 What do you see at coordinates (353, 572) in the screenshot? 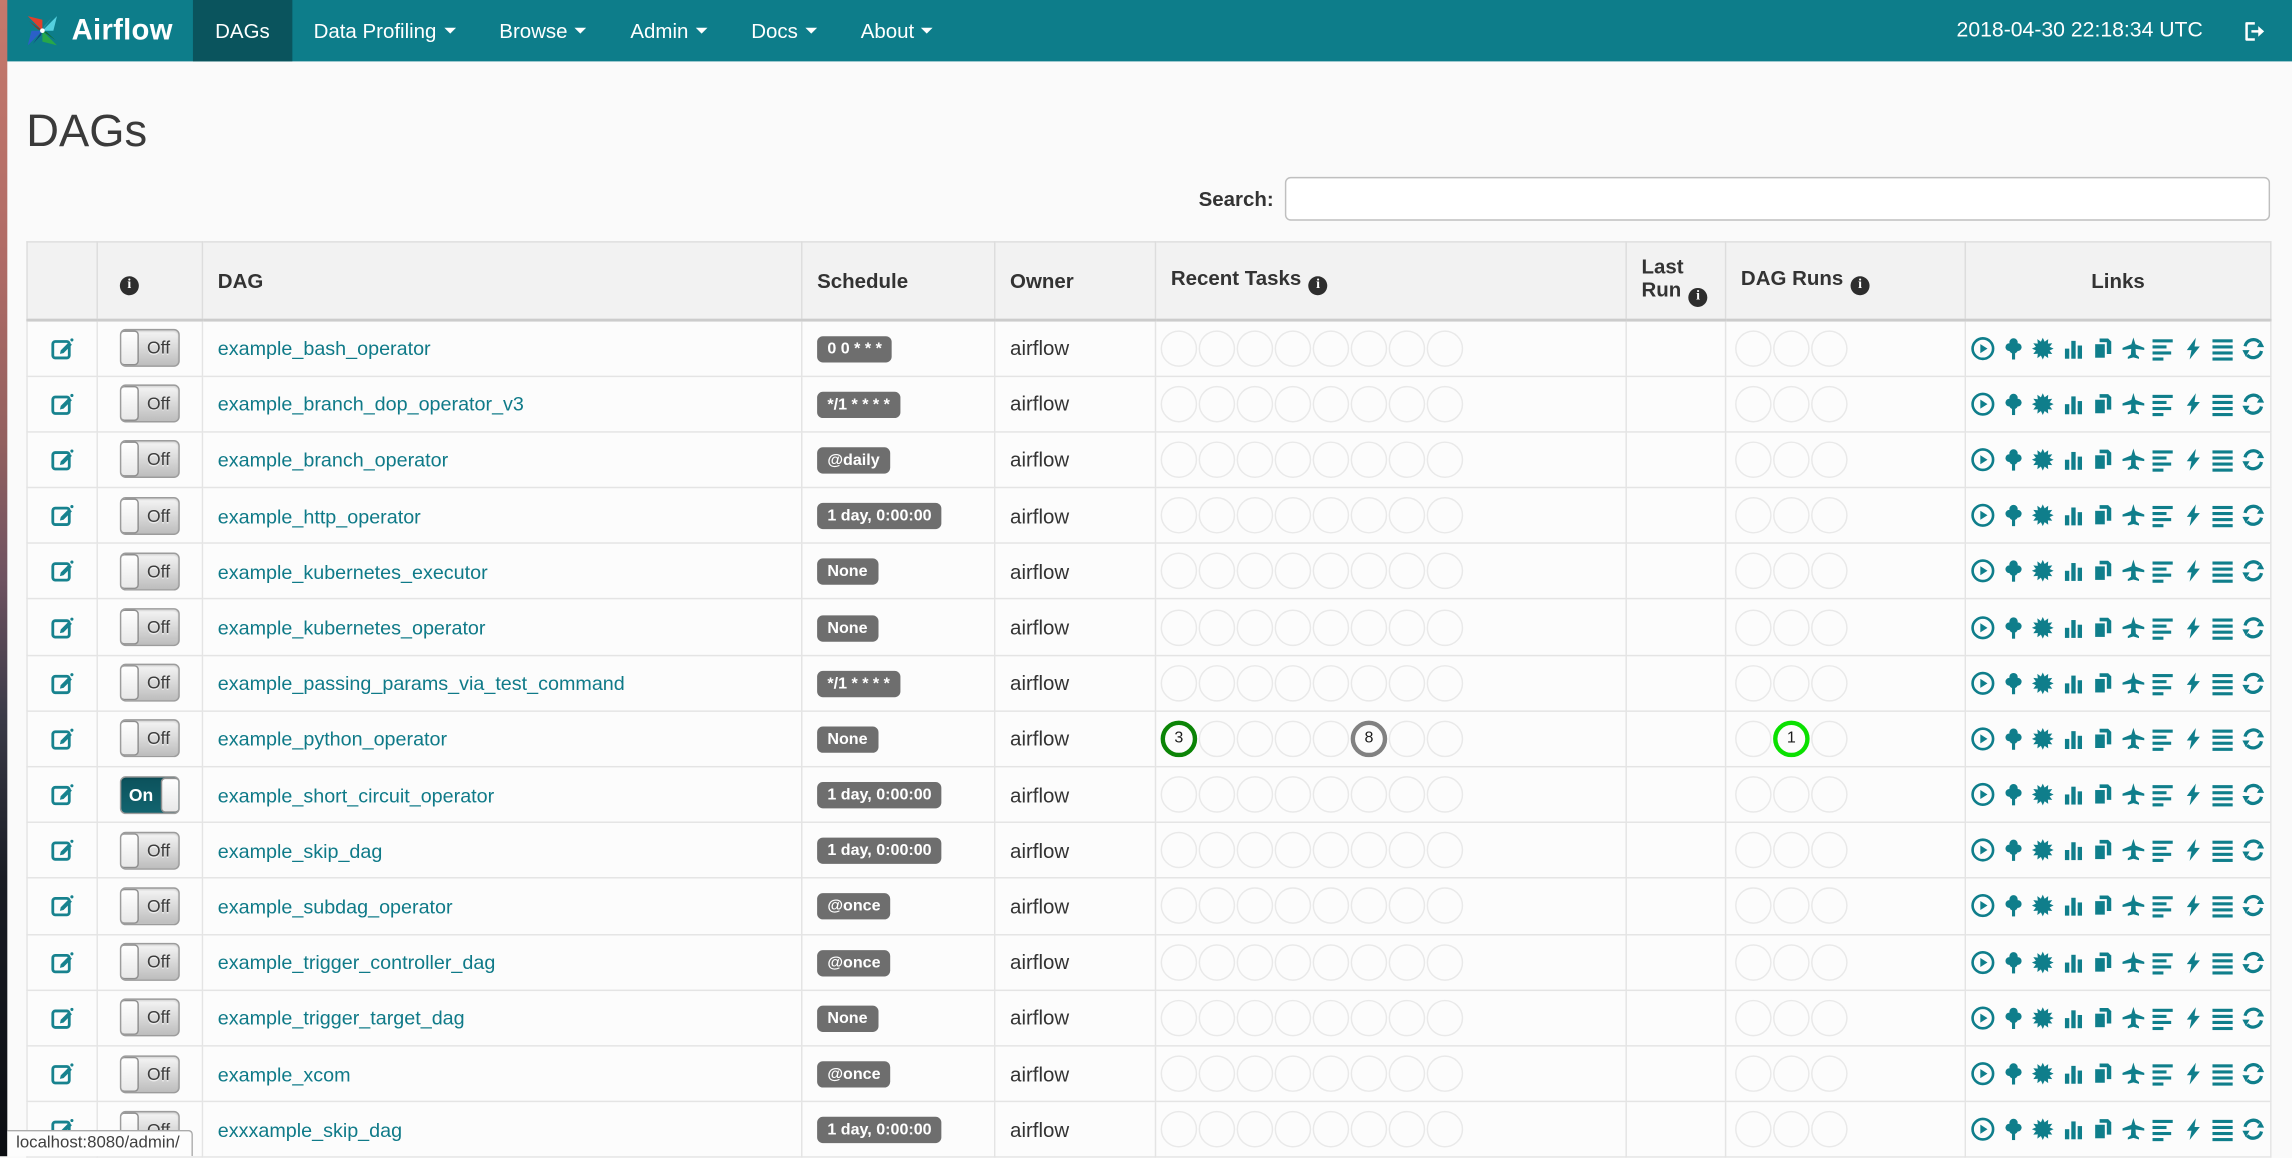
I see `dag-name-link: example_kubernetes_executor` at bounding box center [353, 572].